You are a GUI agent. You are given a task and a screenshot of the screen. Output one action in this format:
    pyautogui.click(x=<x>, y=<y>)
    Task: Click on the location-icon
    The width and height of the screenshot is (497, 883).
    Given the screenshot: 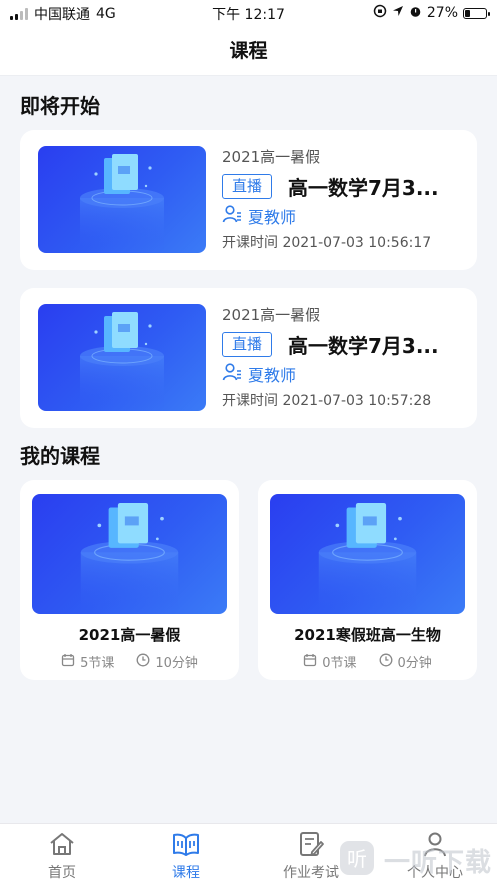 What is the action you would take?
    pyautogui.click(x=398, y=13)
    